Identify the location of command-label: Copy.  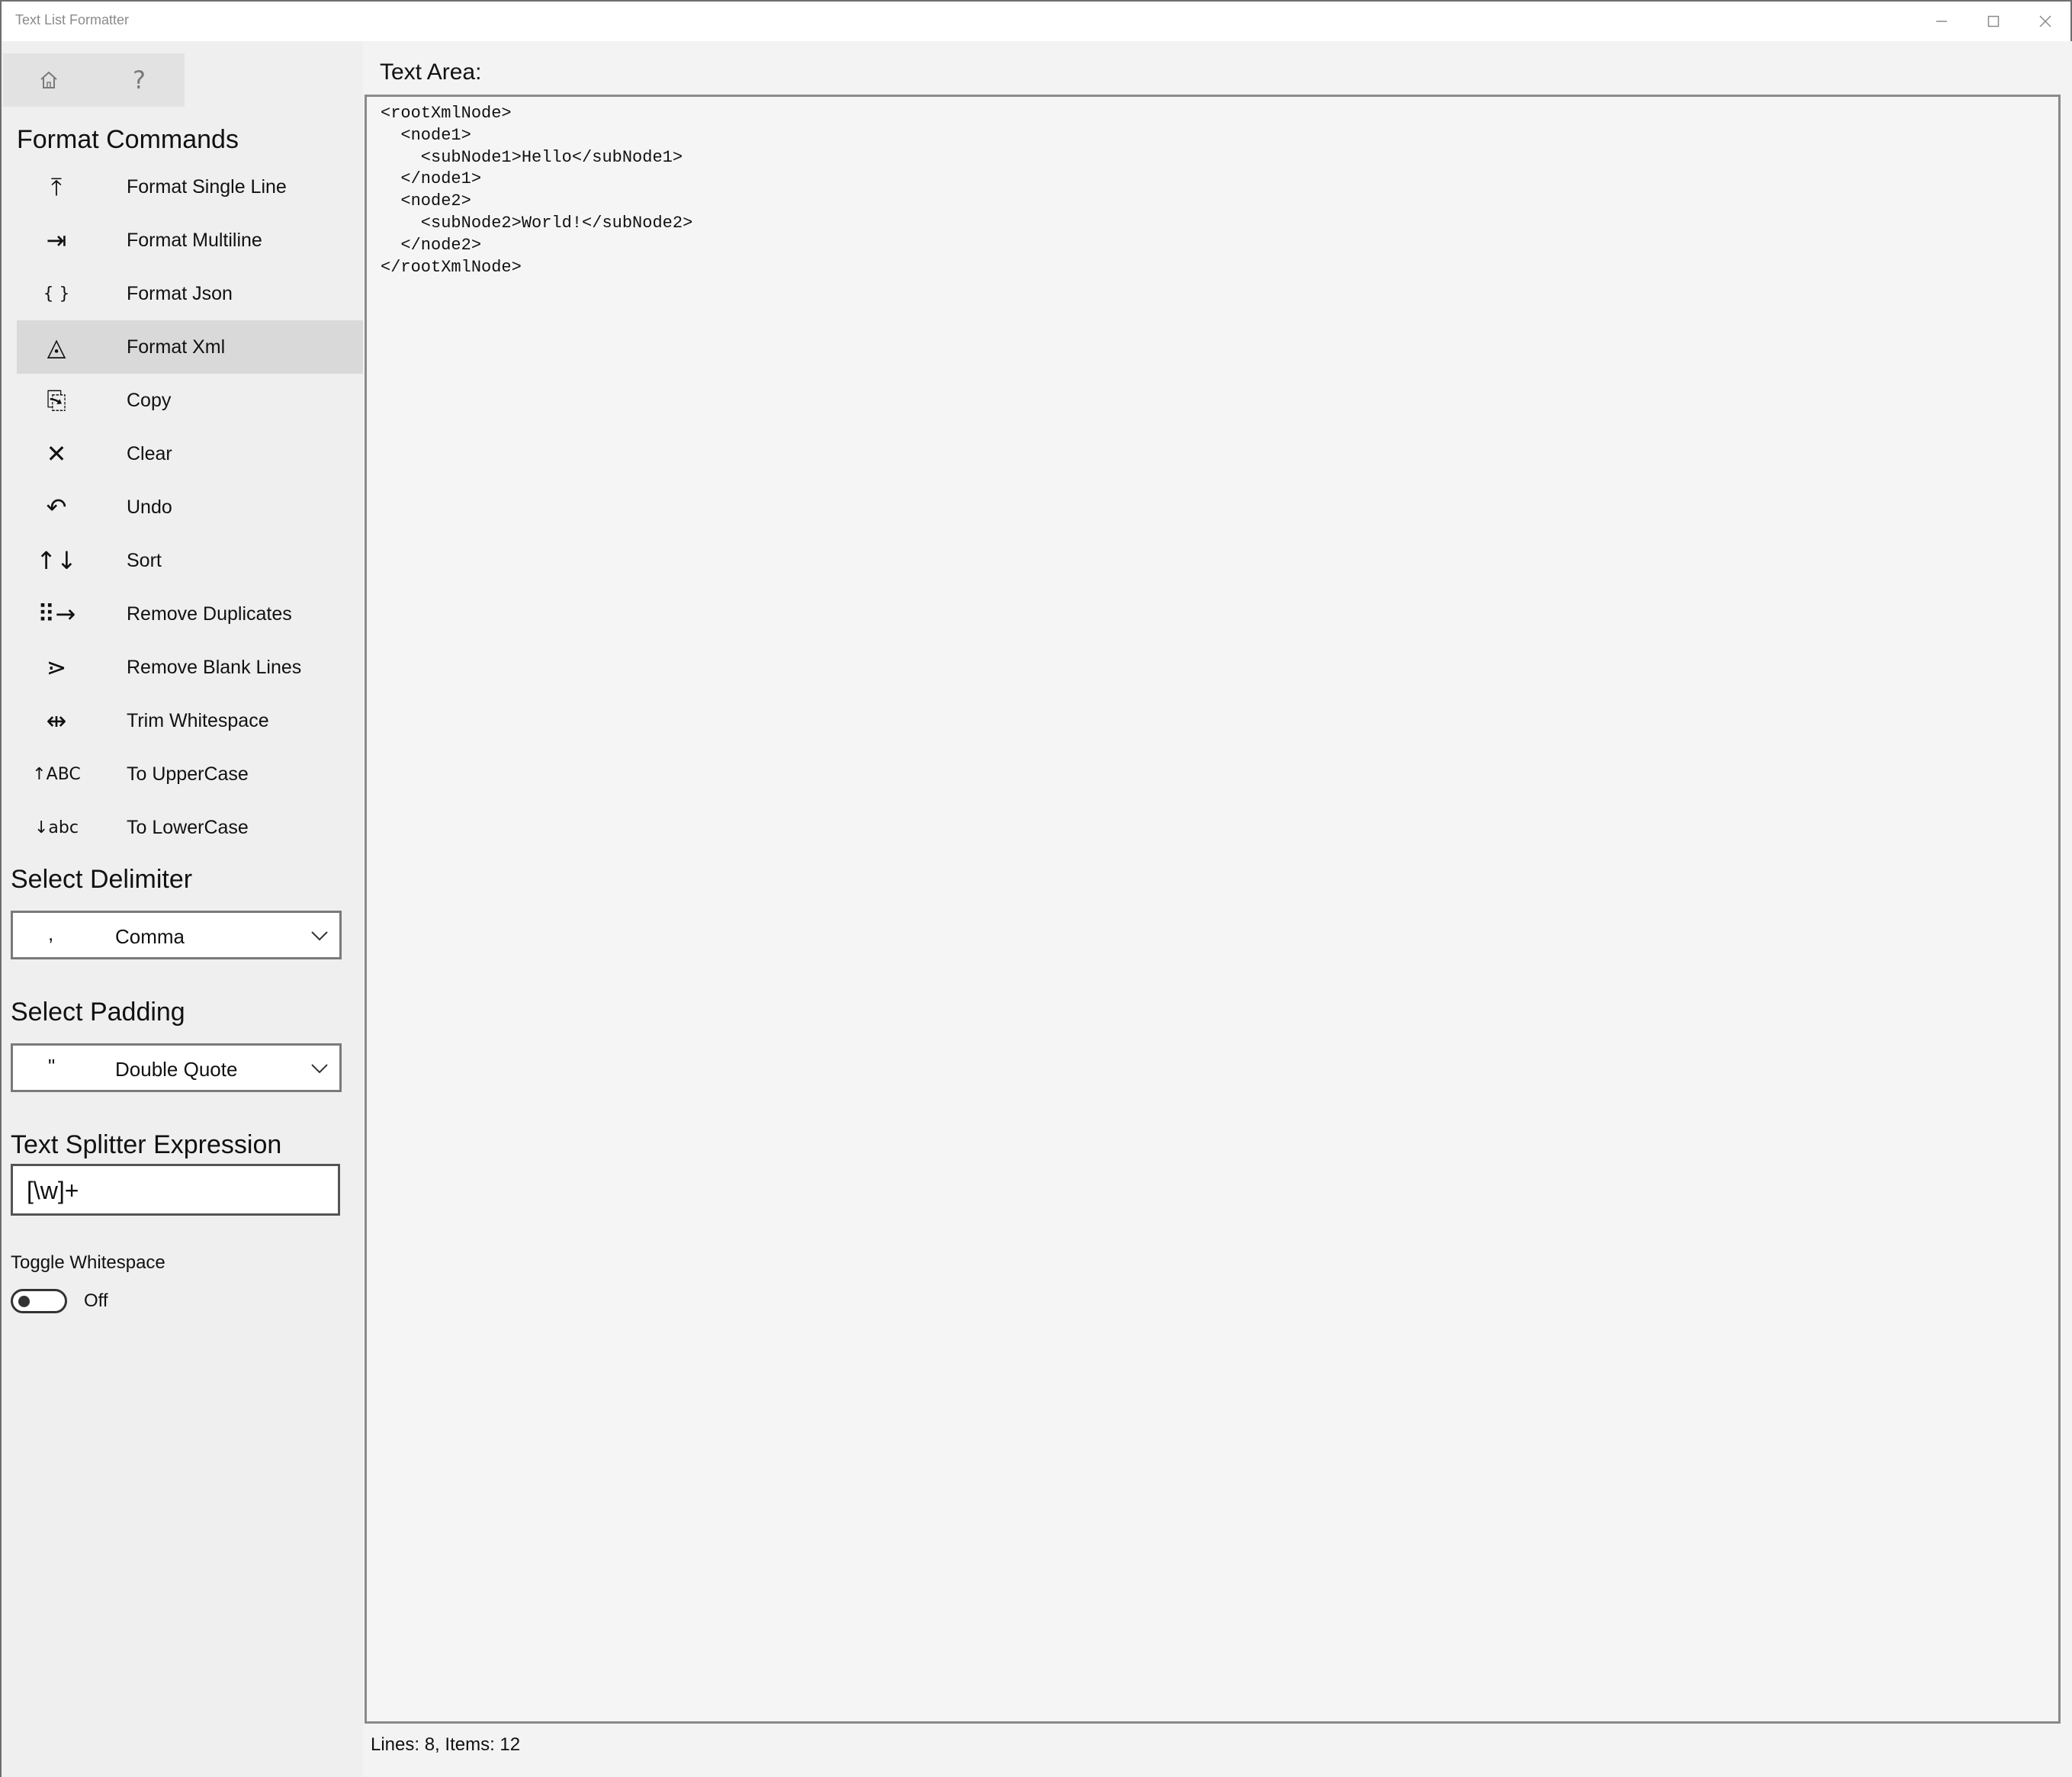
(150, 400).